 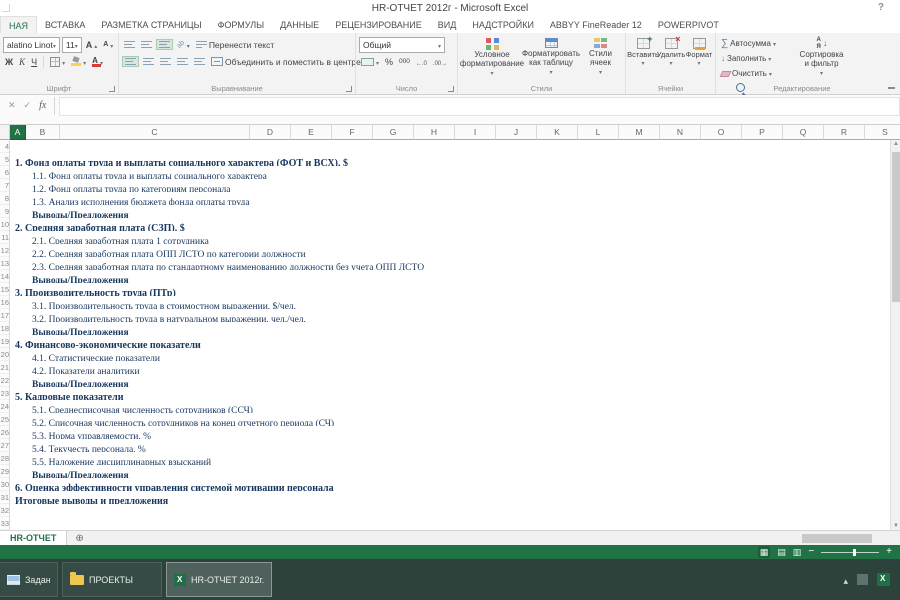 What do you see at coordinates (762, 132) in the screenshot?
I see `column-header: P` at bounding box center [762, 132].